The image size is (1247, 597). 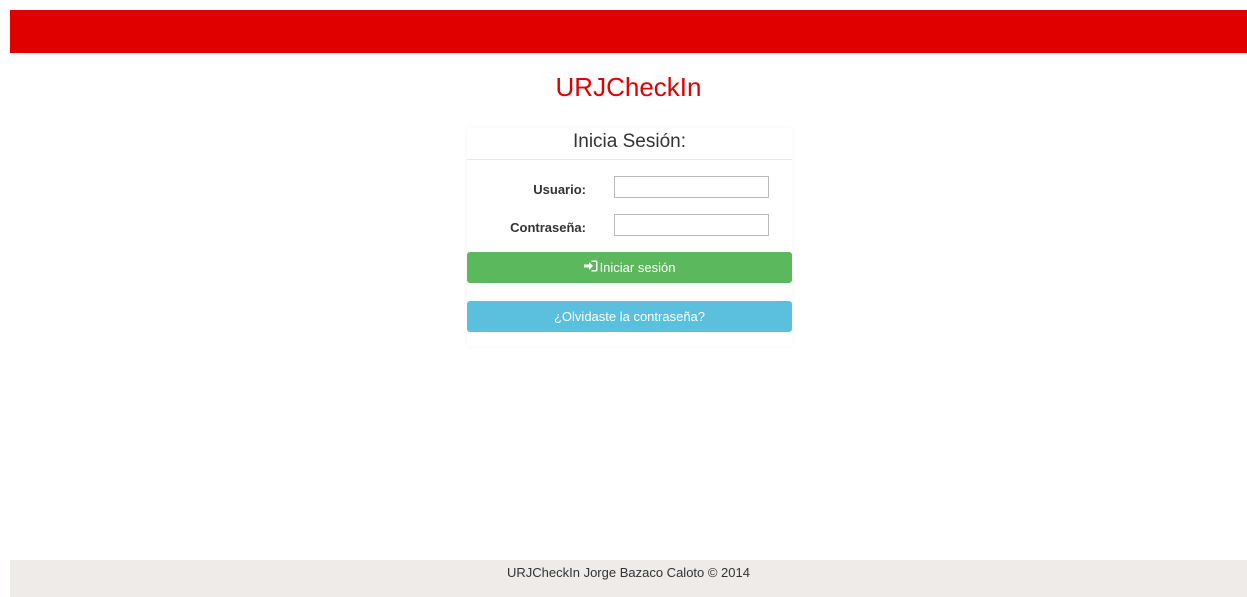 I want to click on username-row: Usuario:, so click(x=629, y=189).